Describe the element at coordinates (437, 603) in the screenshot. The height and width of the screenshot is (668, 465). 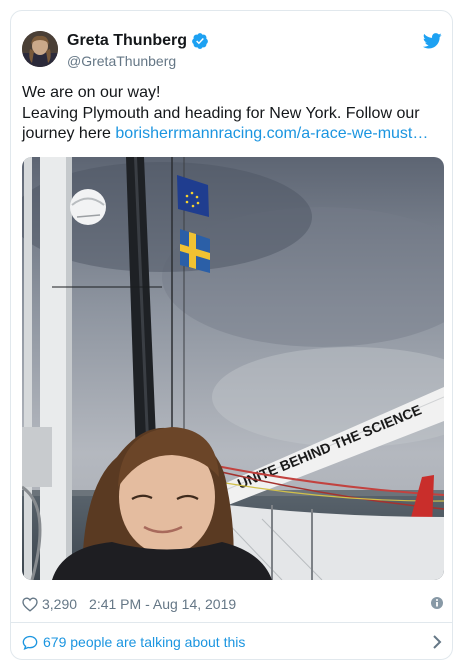
I see `info-icon` at that location.